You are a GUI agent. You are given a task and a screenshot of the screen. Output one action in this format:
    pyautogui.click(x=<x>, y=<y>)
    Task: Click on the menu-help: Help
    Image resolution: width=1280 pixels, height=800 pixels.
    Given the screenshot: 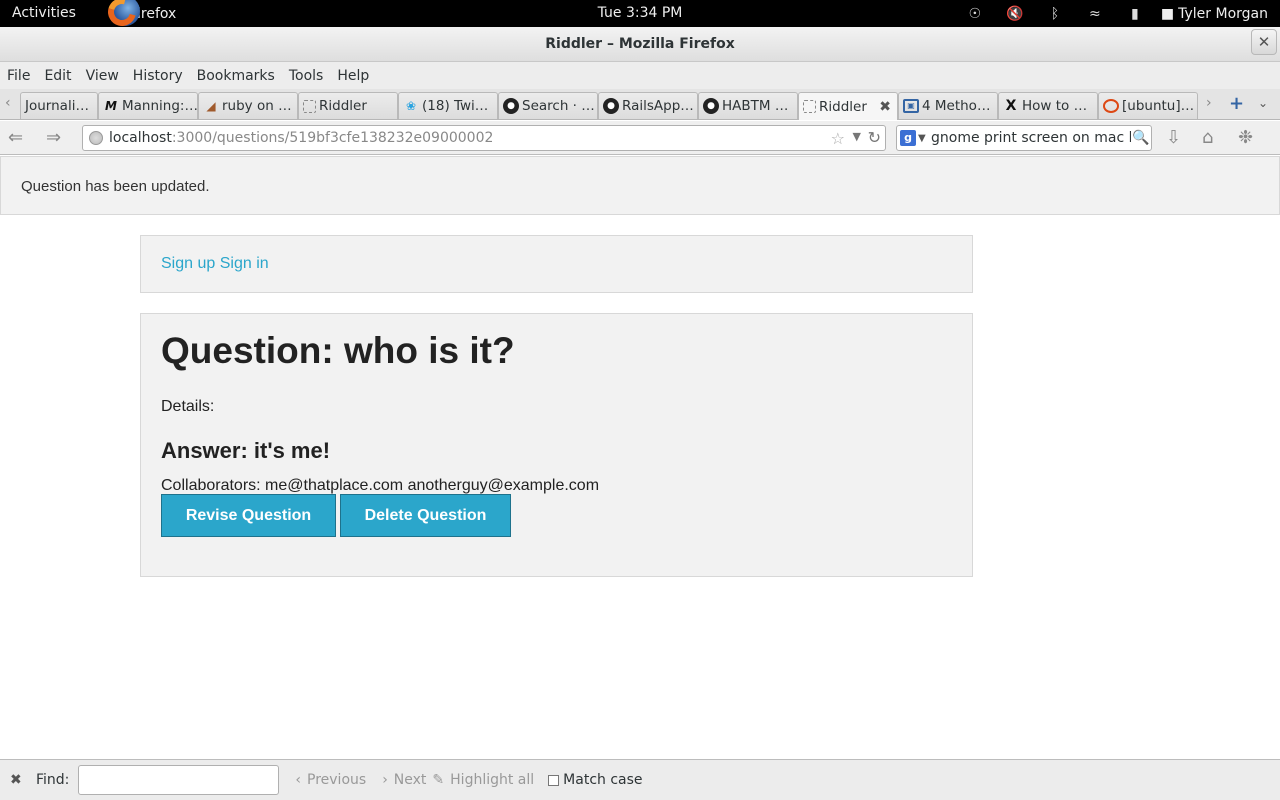 What is the action you would take?
    pyautogui.click(x=353, y=76)
    